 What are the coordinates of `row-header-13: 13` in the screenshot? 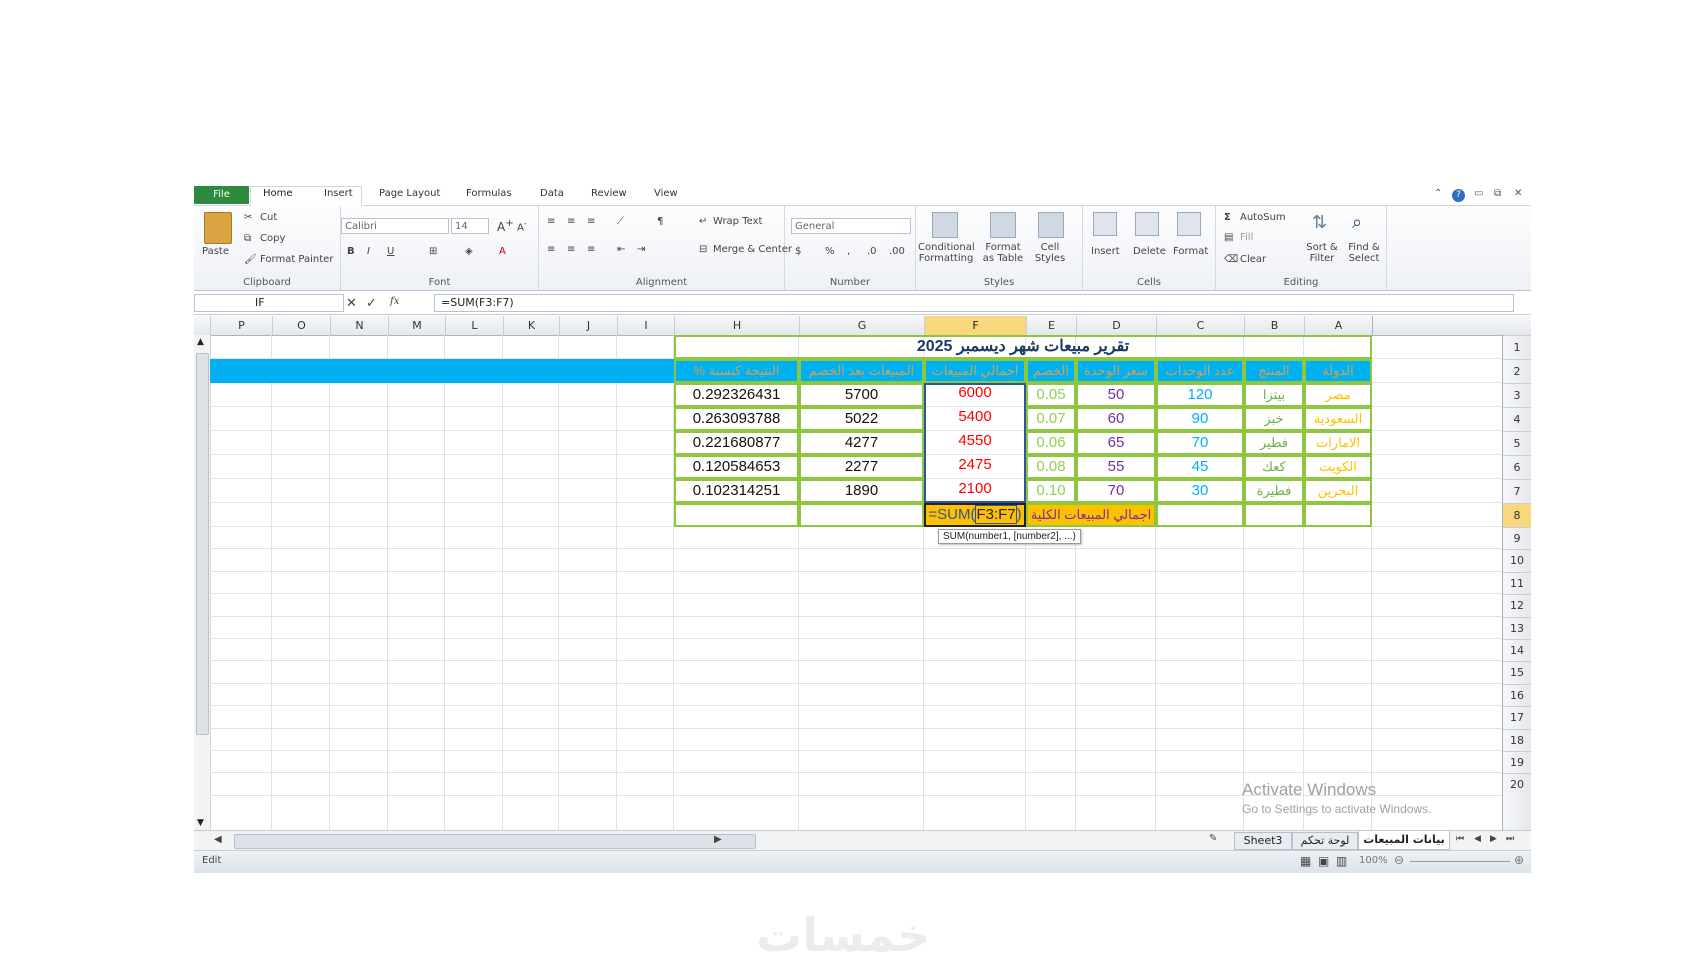 It's located at (1517, 627).